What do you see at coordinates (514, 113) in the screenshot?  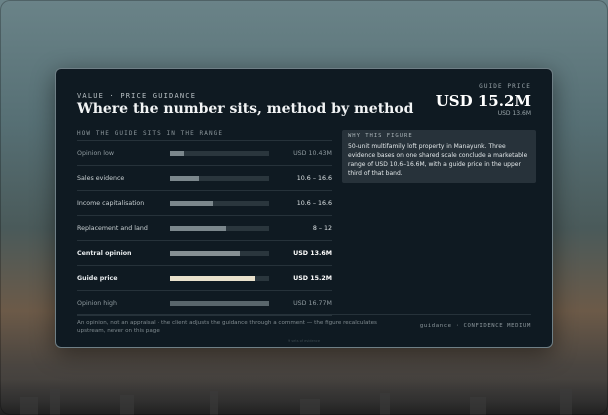 I see `guide-price-subvalue: USD 13.6M` at bounding box center [514, 113].